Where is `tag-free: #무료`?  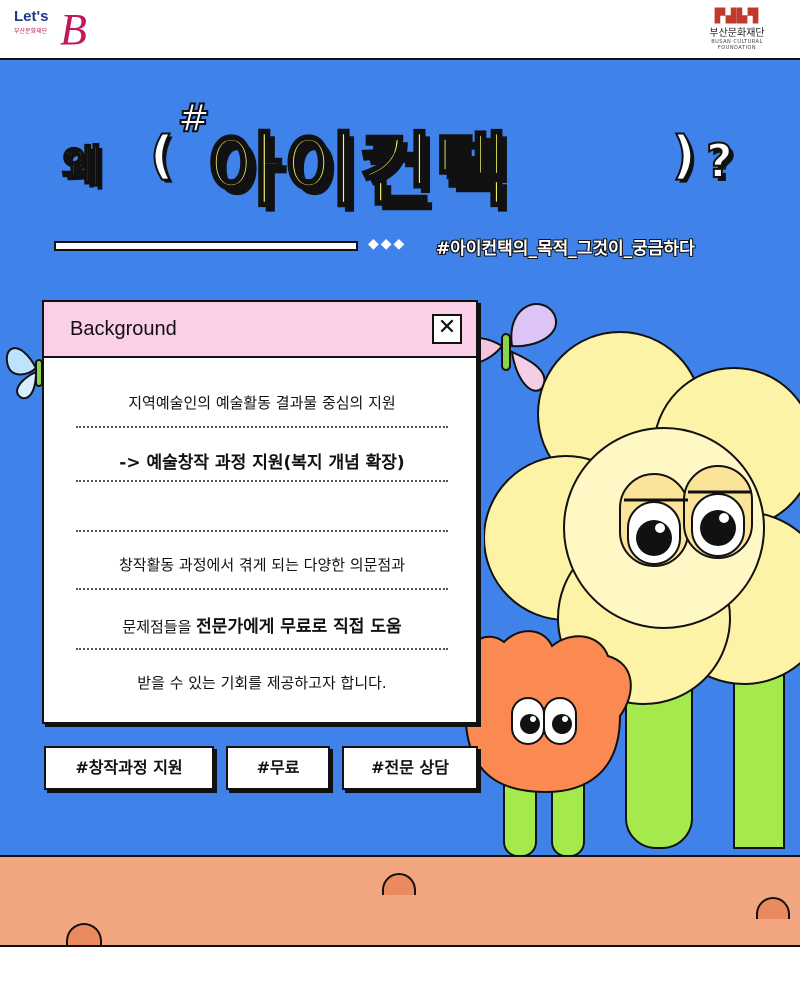 tag-free: #무료 is located at coordinates (278, 768).